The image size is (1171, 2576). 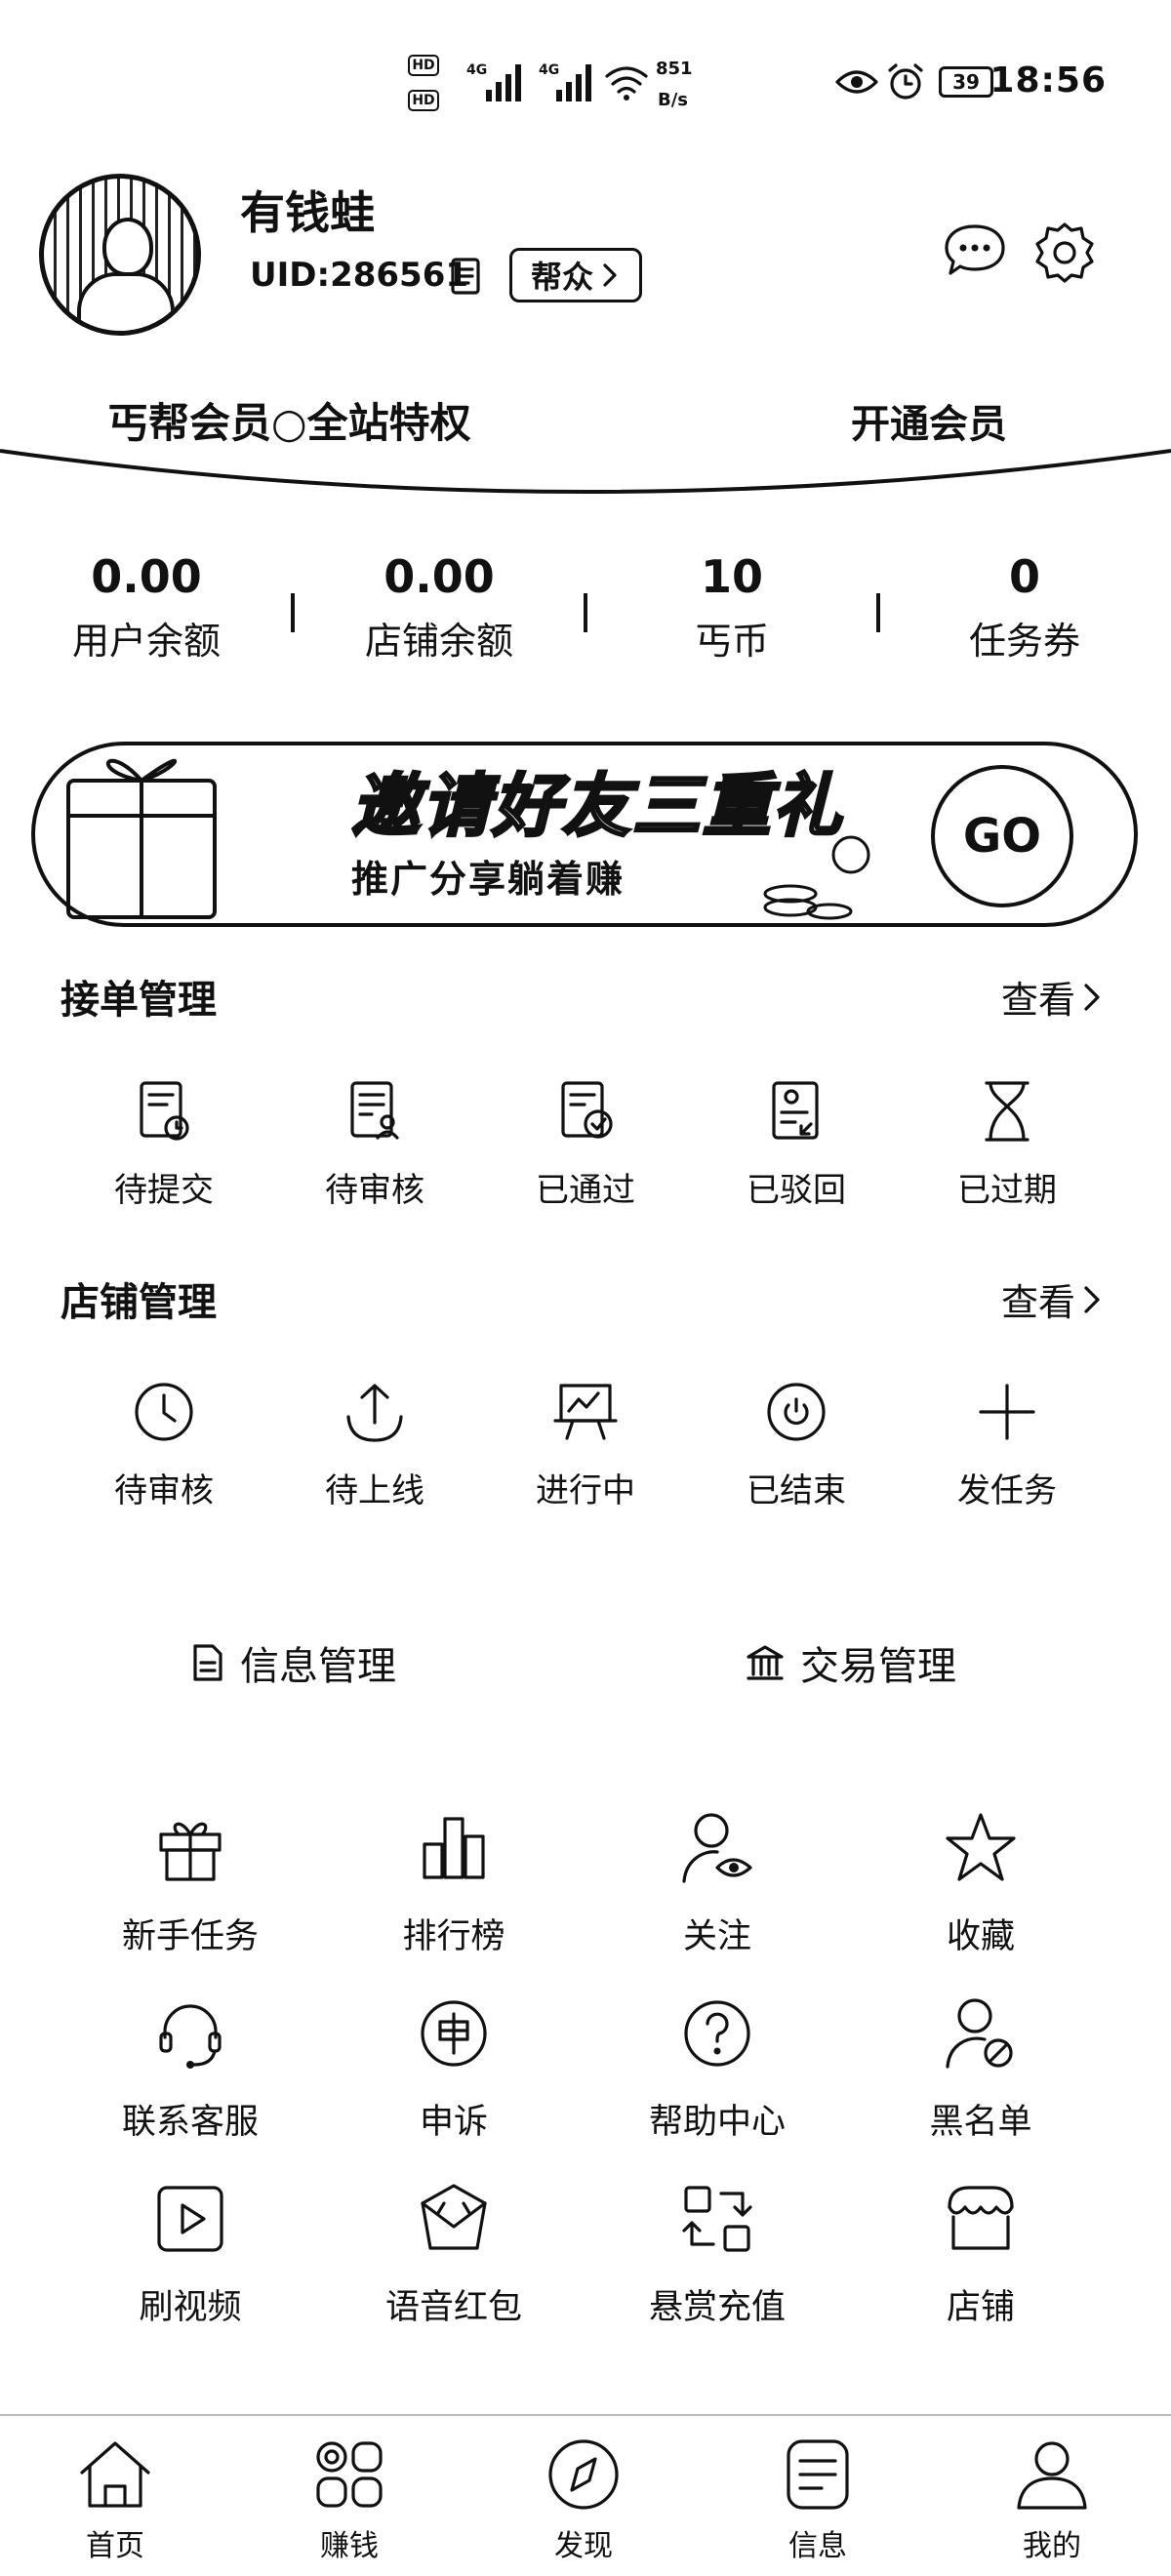 I want to click on tool-label: 关注, so click(x=716, y=1936).